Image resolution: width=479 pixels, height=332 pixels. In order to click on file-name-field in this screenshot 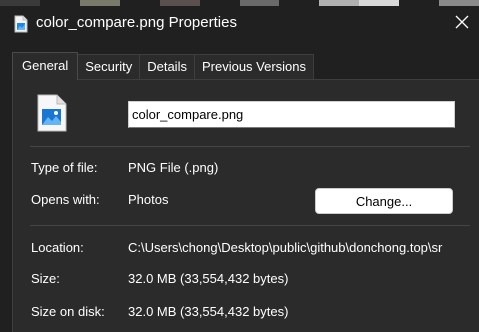, I will do `click(291, 114)`.